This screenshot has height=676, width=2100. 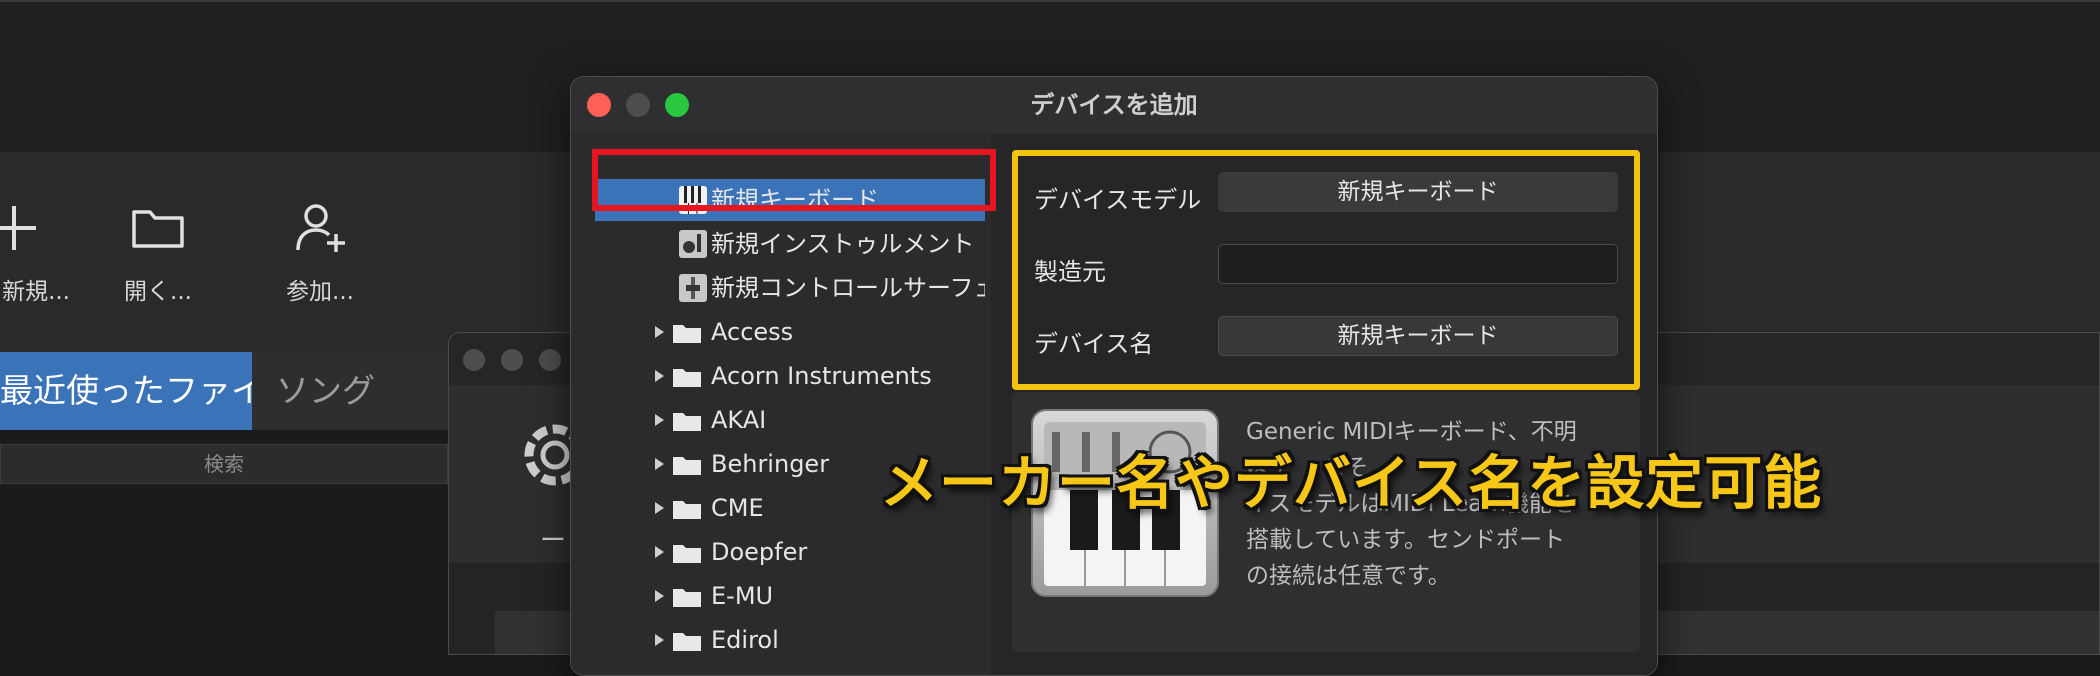 What do you see at coordinates (790, 420) in the screenshot?
I see `list-item-folder-akai: AKAI` at bounding box center [790, 420].